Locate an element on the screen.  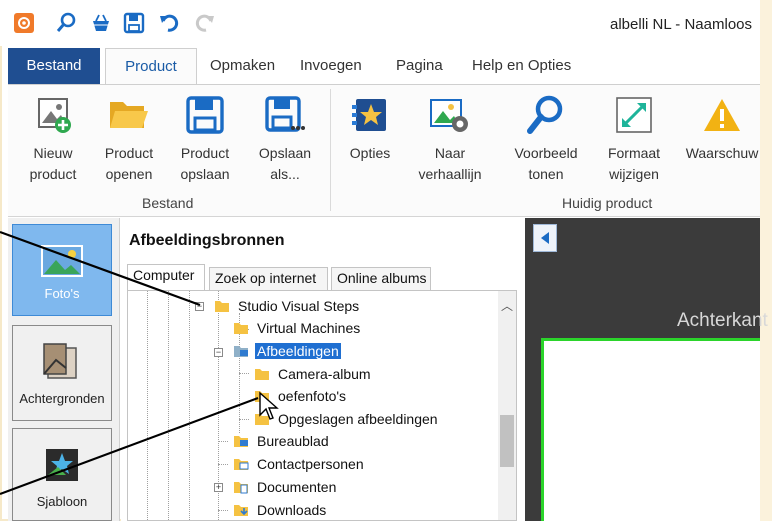
options-button: Opties is located at coordinates (370, 128).